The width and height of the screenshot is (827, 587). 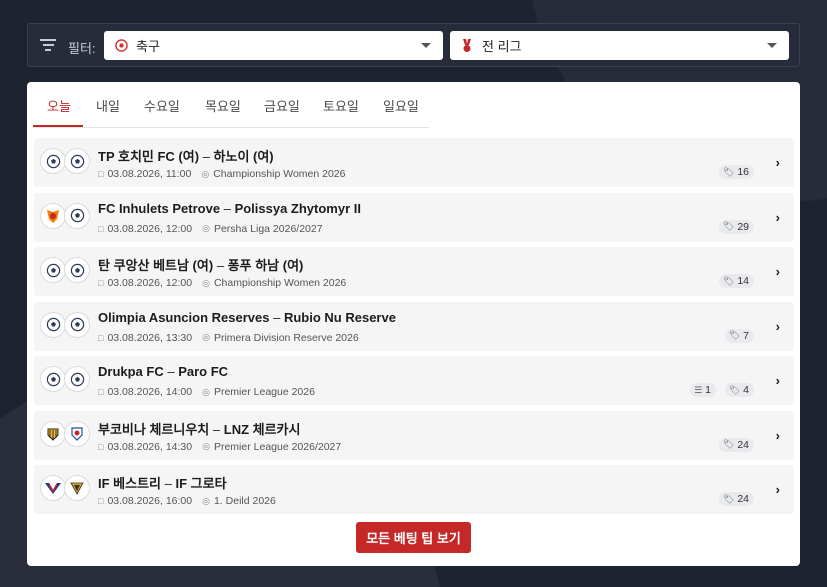 What do you see at coordinates (58, 126) in the screenshot?
I see `active-tab-underline` at bounding box center [58, 126].